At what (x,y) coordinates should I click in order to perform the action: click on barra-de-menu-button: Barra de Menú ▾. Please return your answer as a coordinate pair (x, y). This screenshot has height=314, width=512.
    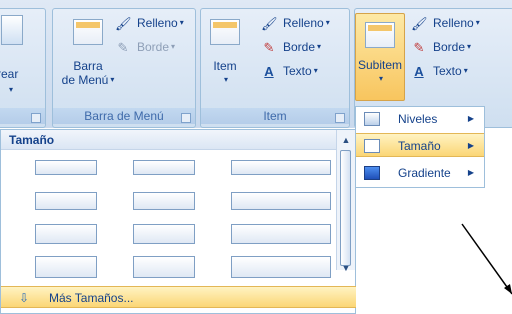
    Looking at the image, I should click on (88, 60).